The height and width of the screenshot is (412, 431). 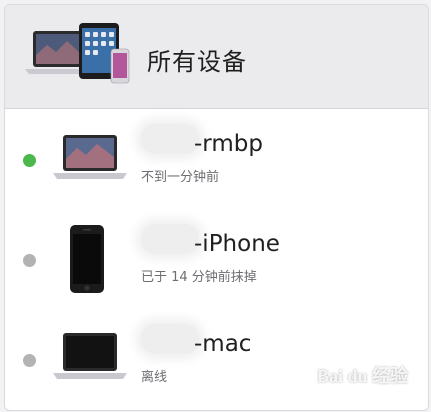 What do you see at coordinates (223, 344) in the screenshot?
I see `device-name: -mac` at bounding box center [223, 344].